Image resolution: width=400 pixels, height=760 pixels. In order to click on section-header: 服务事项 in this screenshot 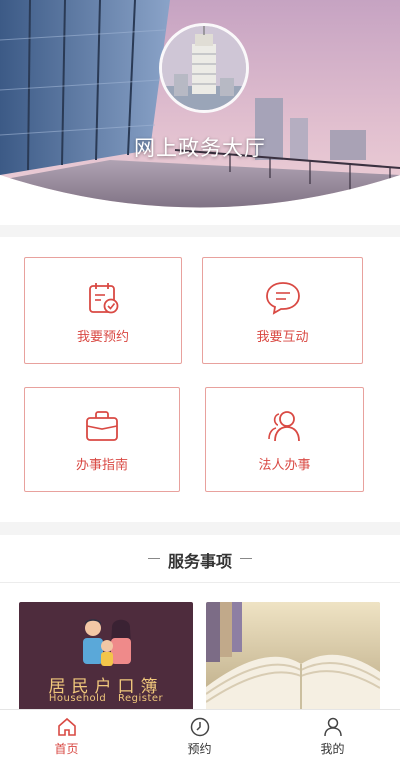, I will do `click(200, 559)`.